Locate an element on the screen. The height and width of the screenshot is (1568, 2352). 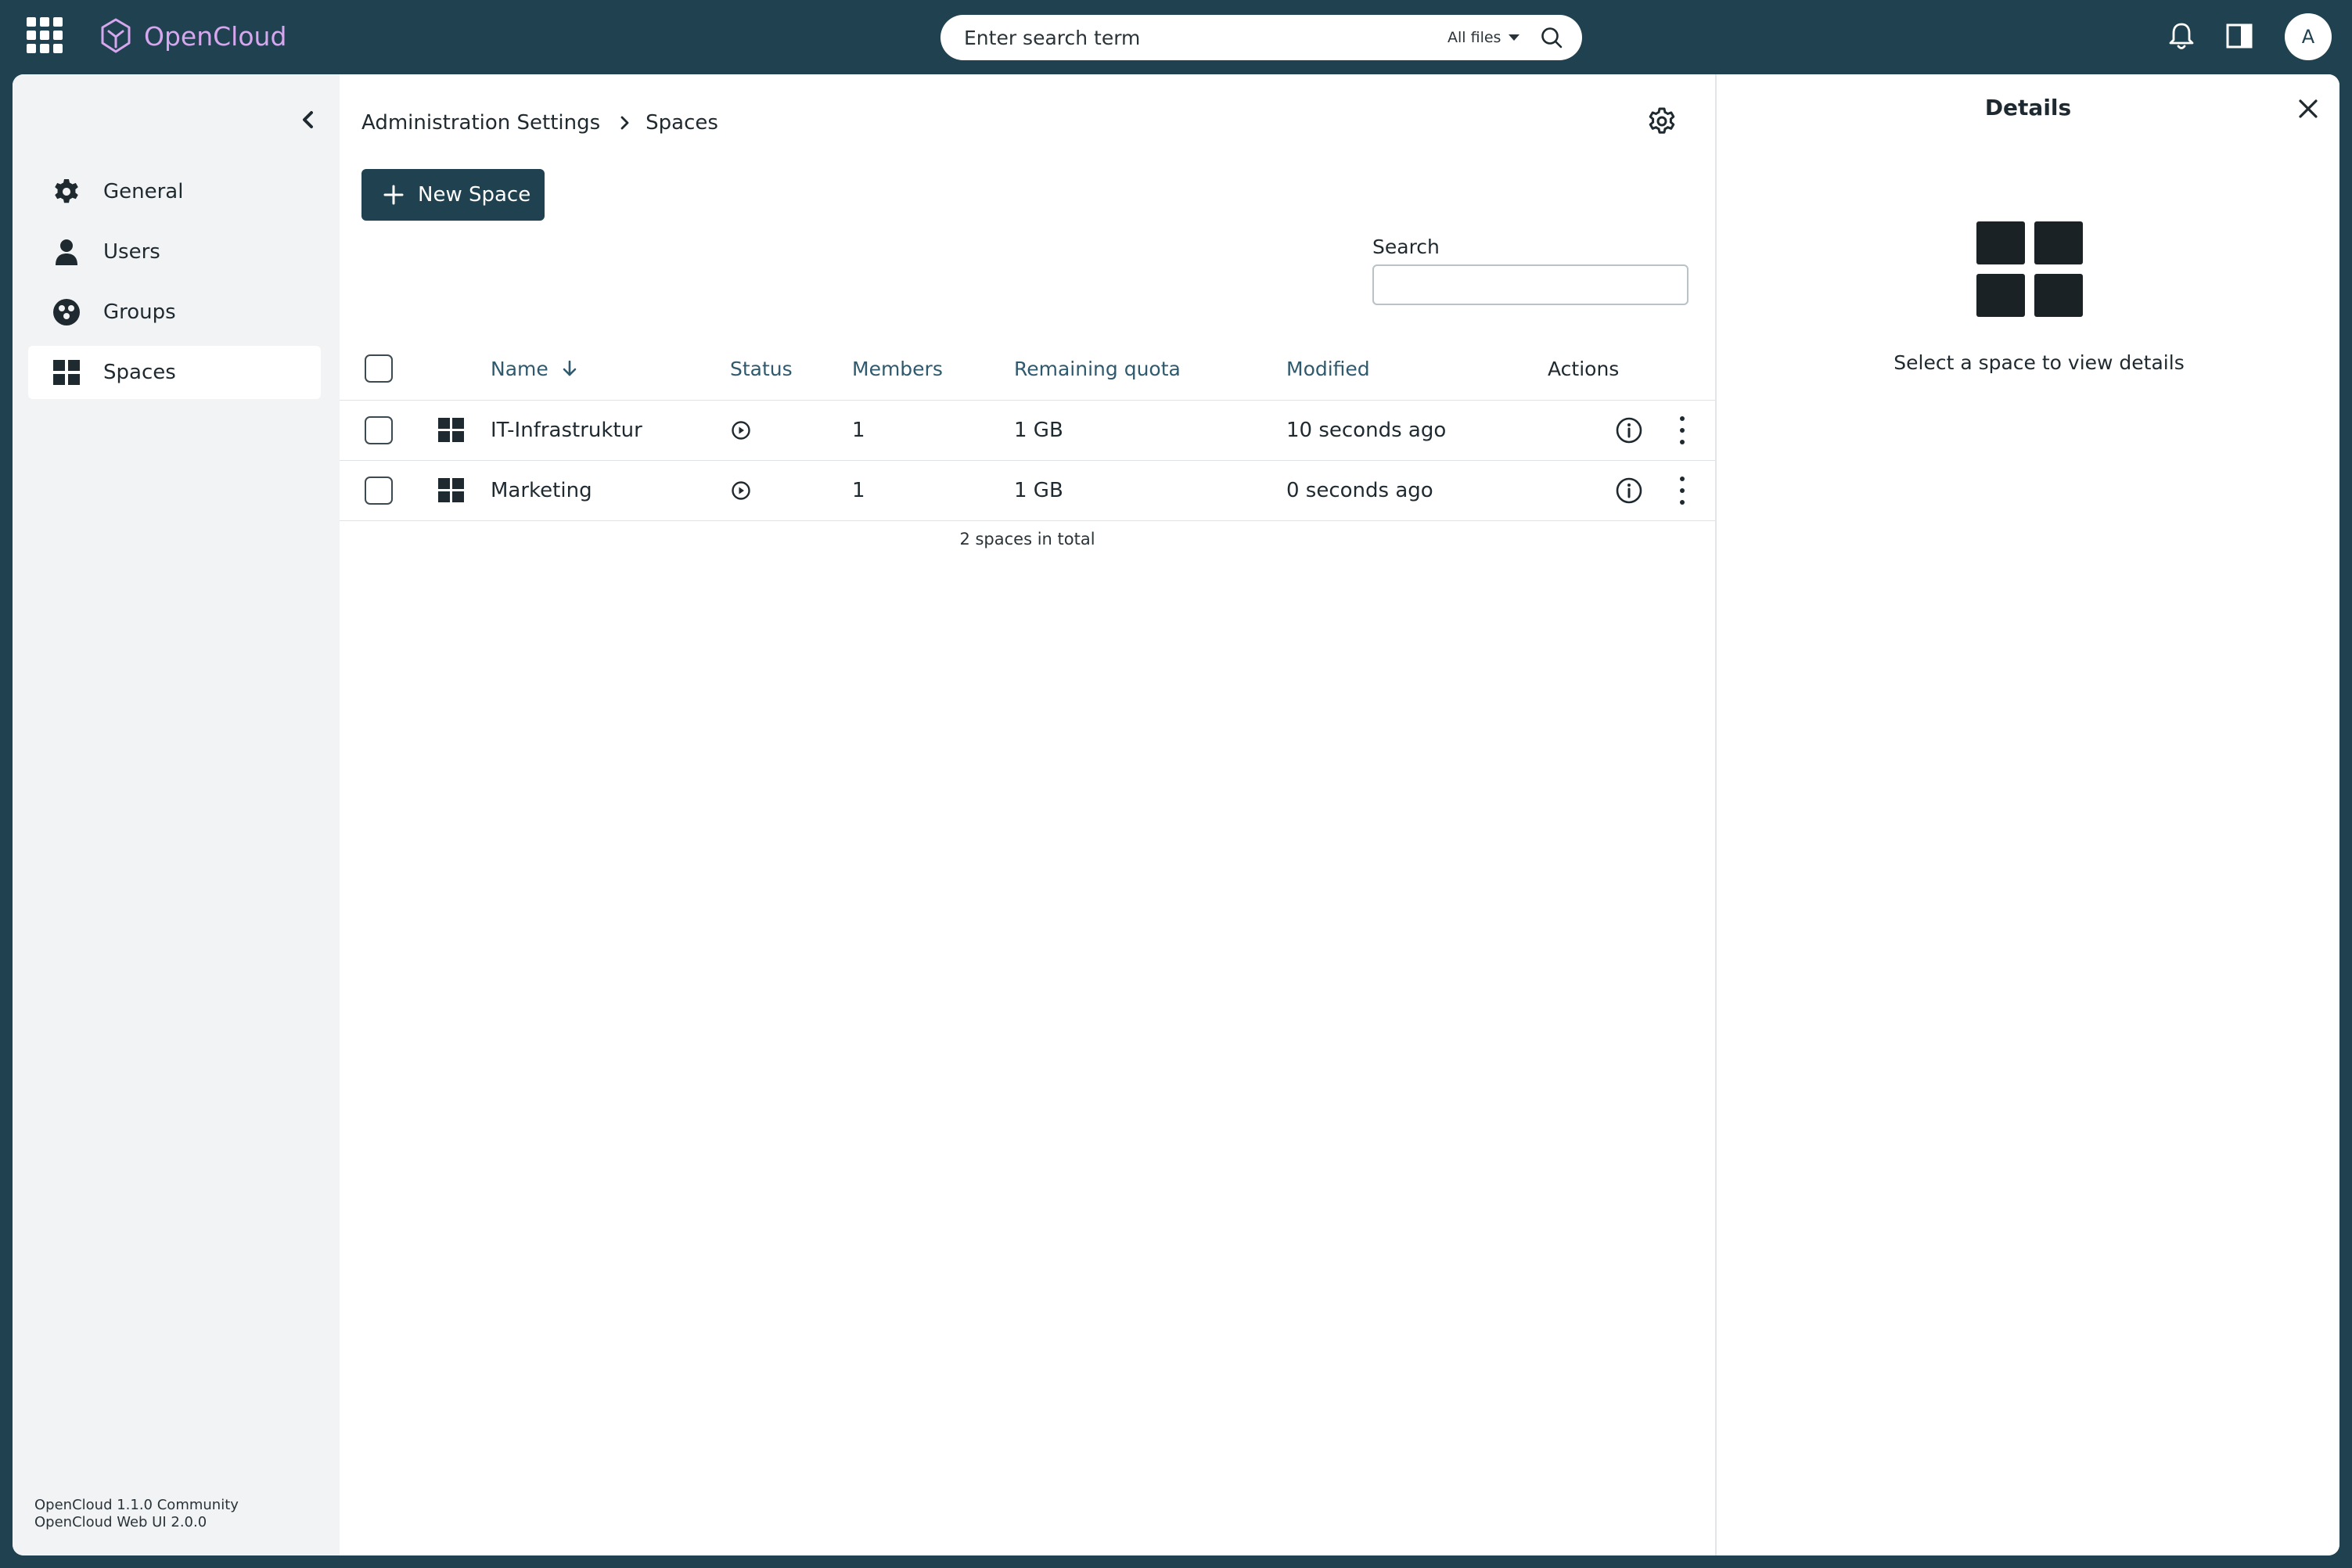
column-header-modified: Modified is located at coordinates (1328, 369).